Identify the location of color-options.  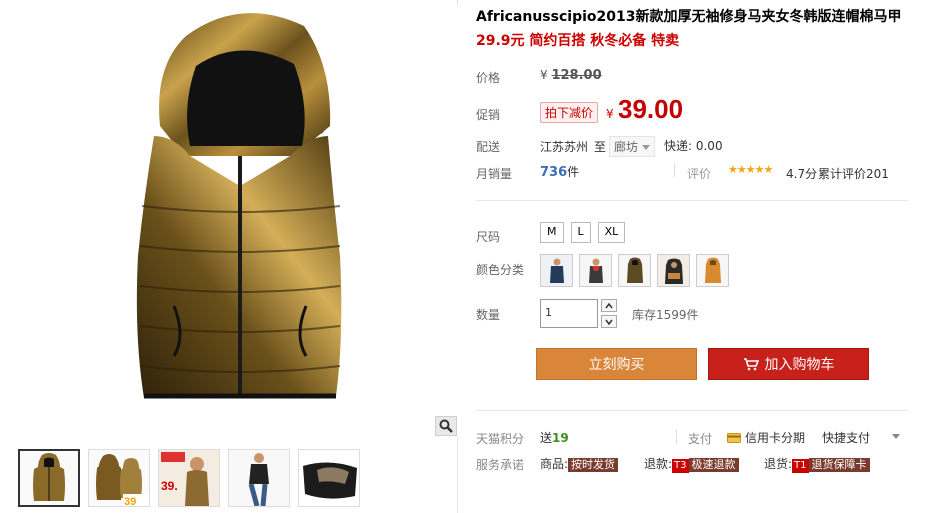
(634, 270).